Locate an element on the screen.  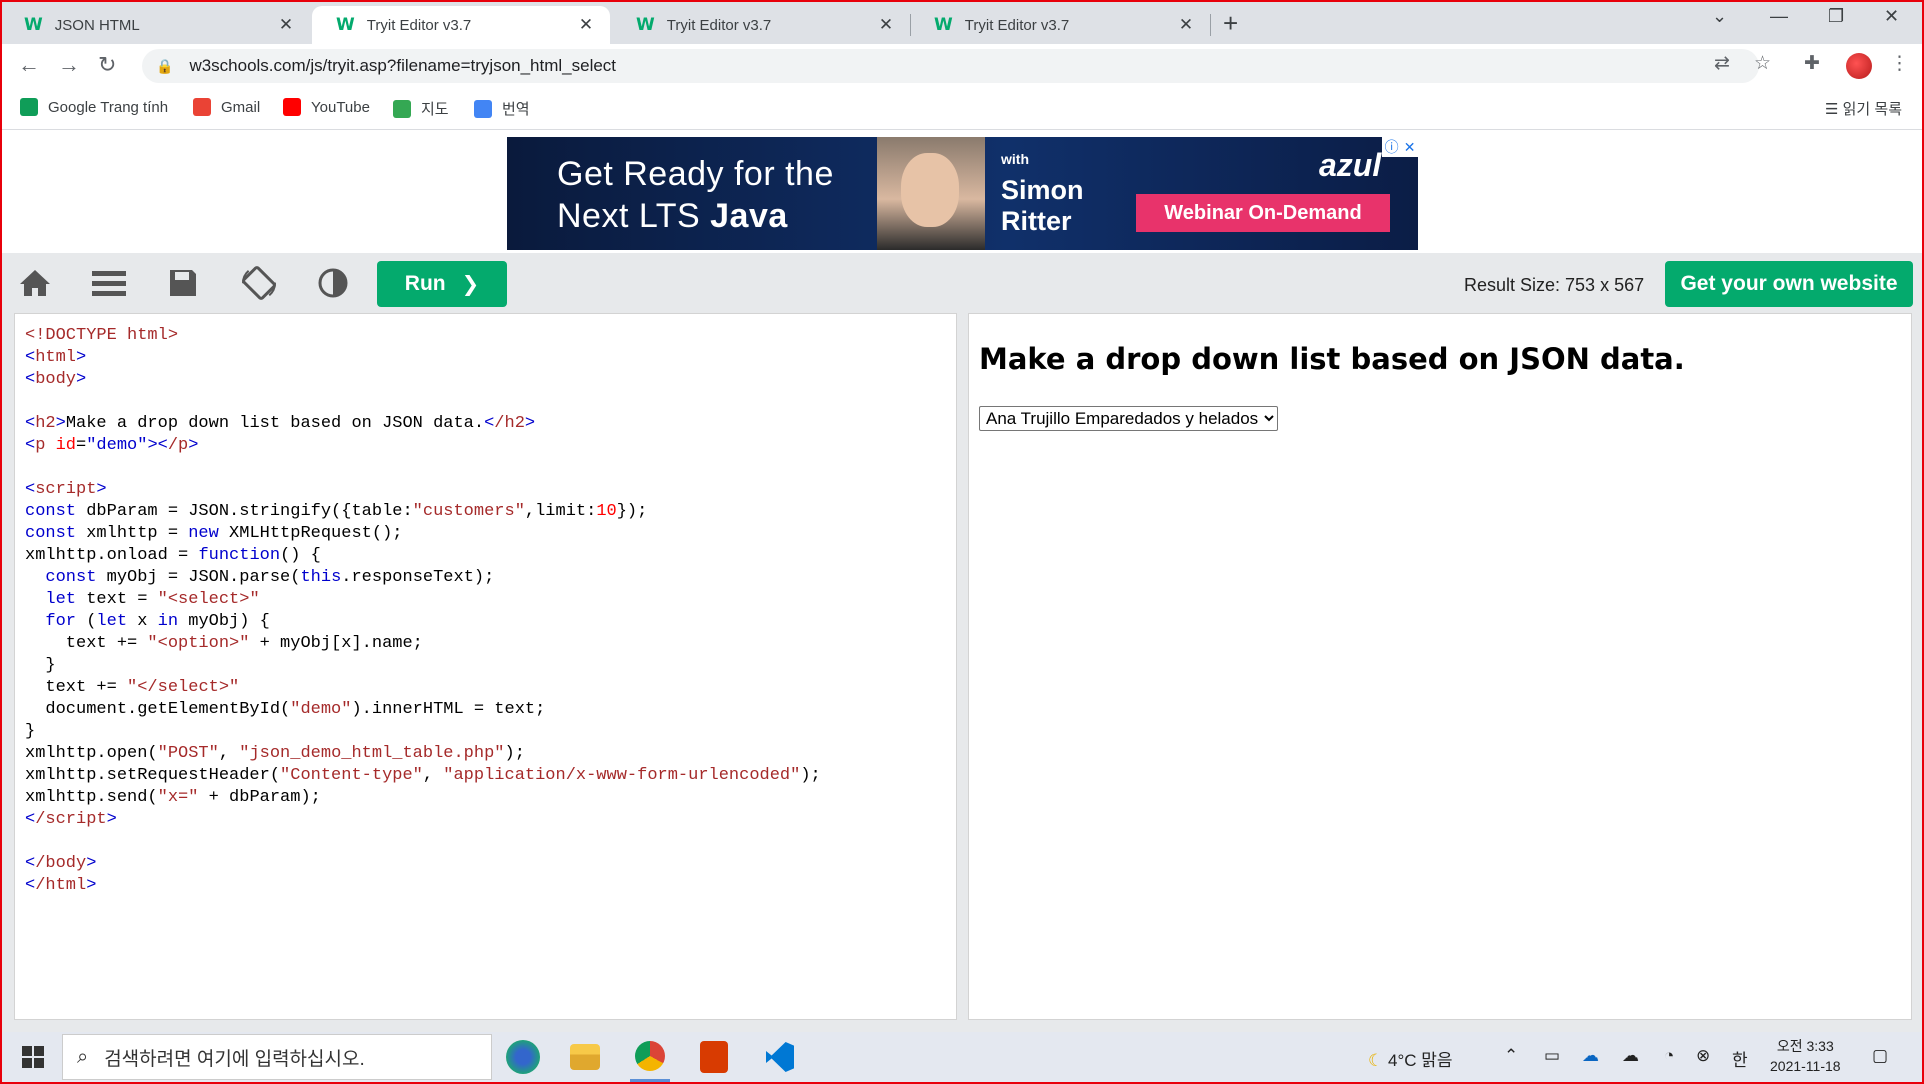
search-icon: ⌕ is located at coordinates (83, 1056).